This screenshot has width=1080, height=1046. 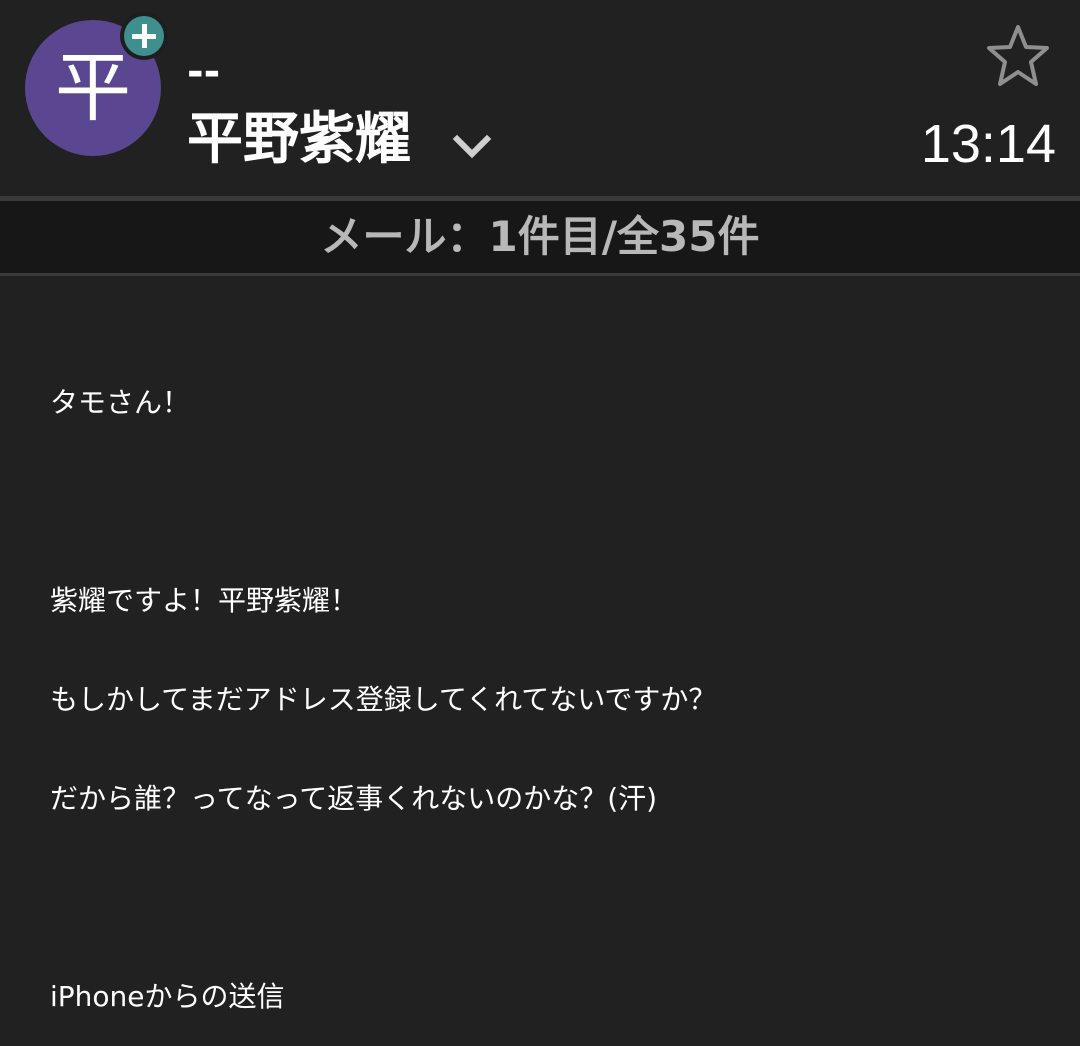 What do you see at coordinates (120, 402) in the screenshot?
I see `message-line: タモさん！` at bounding box center [120, 402].